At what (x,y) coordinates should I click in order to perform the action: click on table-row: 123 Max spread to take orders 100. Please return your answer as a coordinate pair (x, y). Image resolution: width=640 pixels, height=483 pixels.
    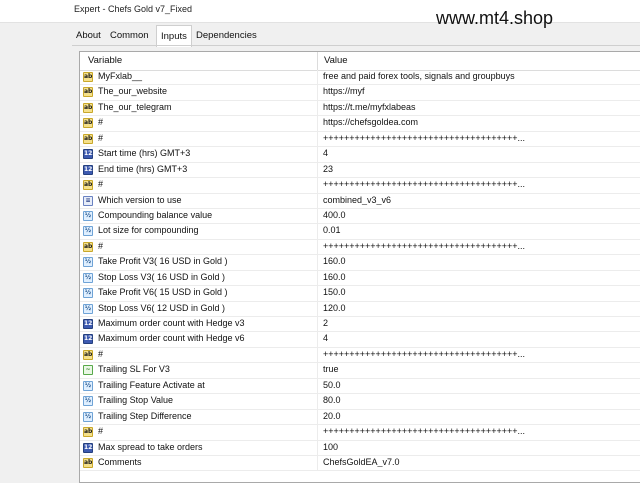
    Looking at the image, I should click on (360, 448).